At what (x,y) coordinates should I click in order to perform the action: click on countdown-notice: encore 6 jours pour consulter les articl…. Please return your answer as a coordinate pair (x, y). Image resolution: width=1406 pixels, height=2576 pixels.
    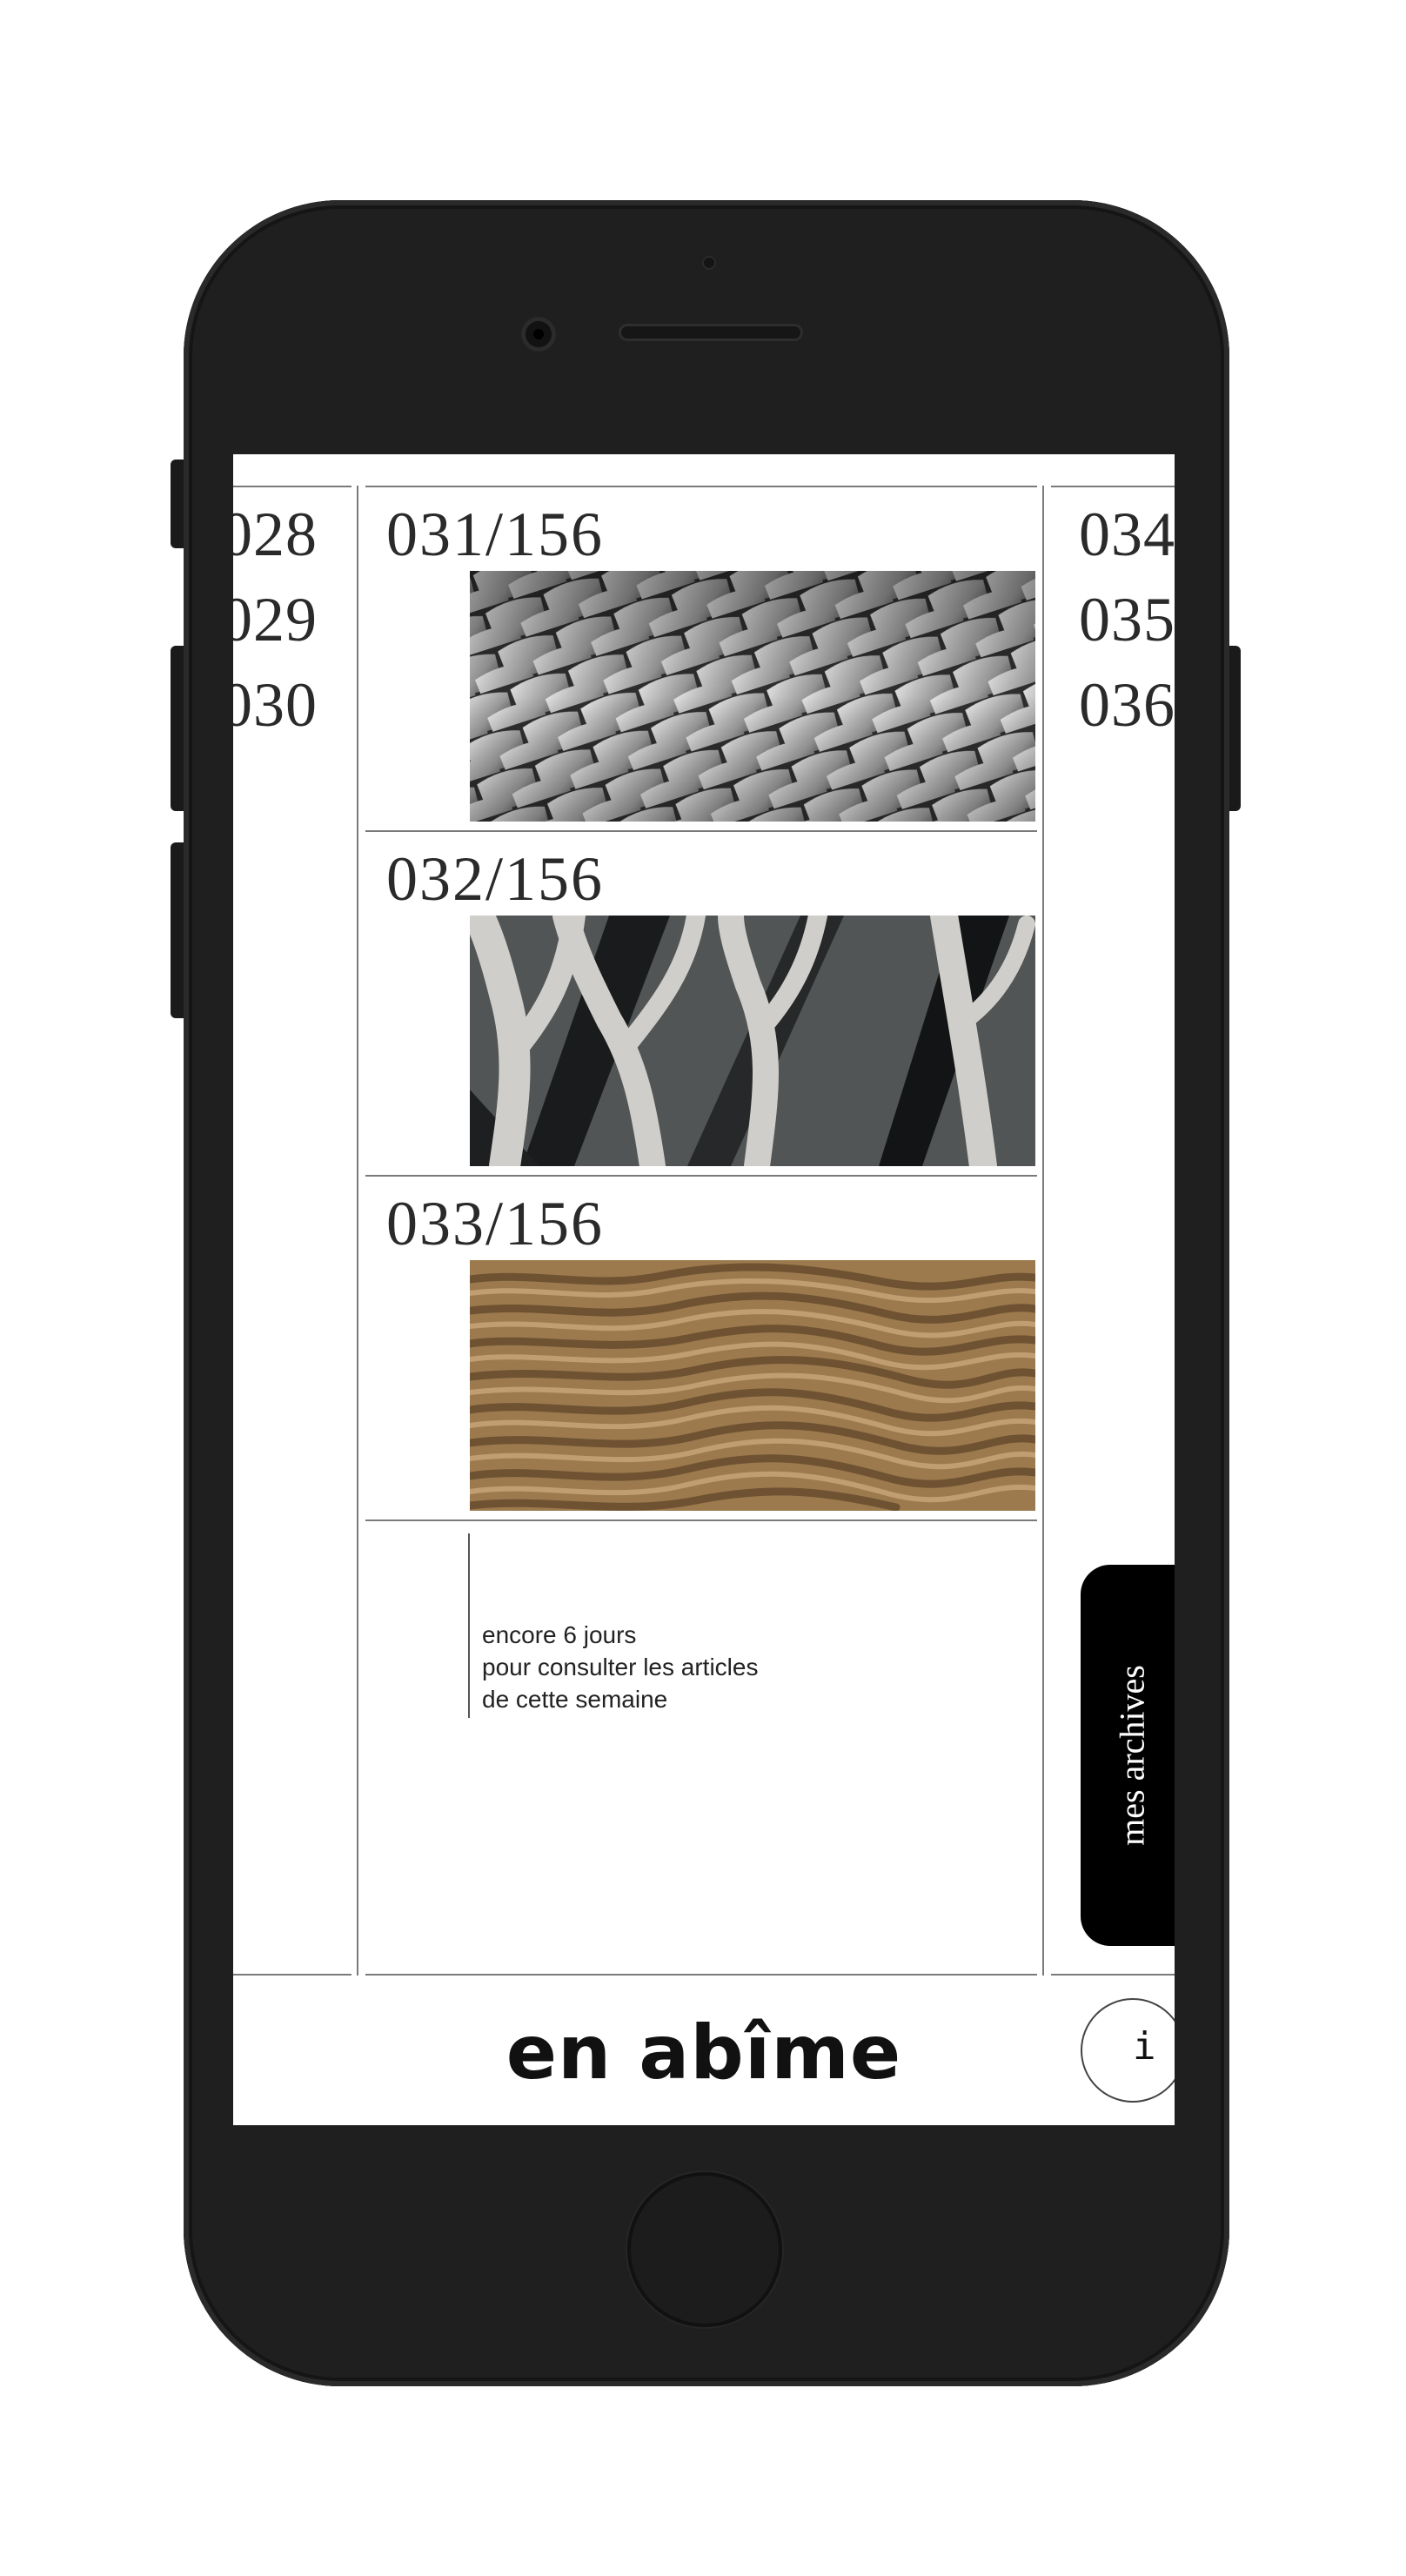
    Looking at the image, I should click on (620, 1667).